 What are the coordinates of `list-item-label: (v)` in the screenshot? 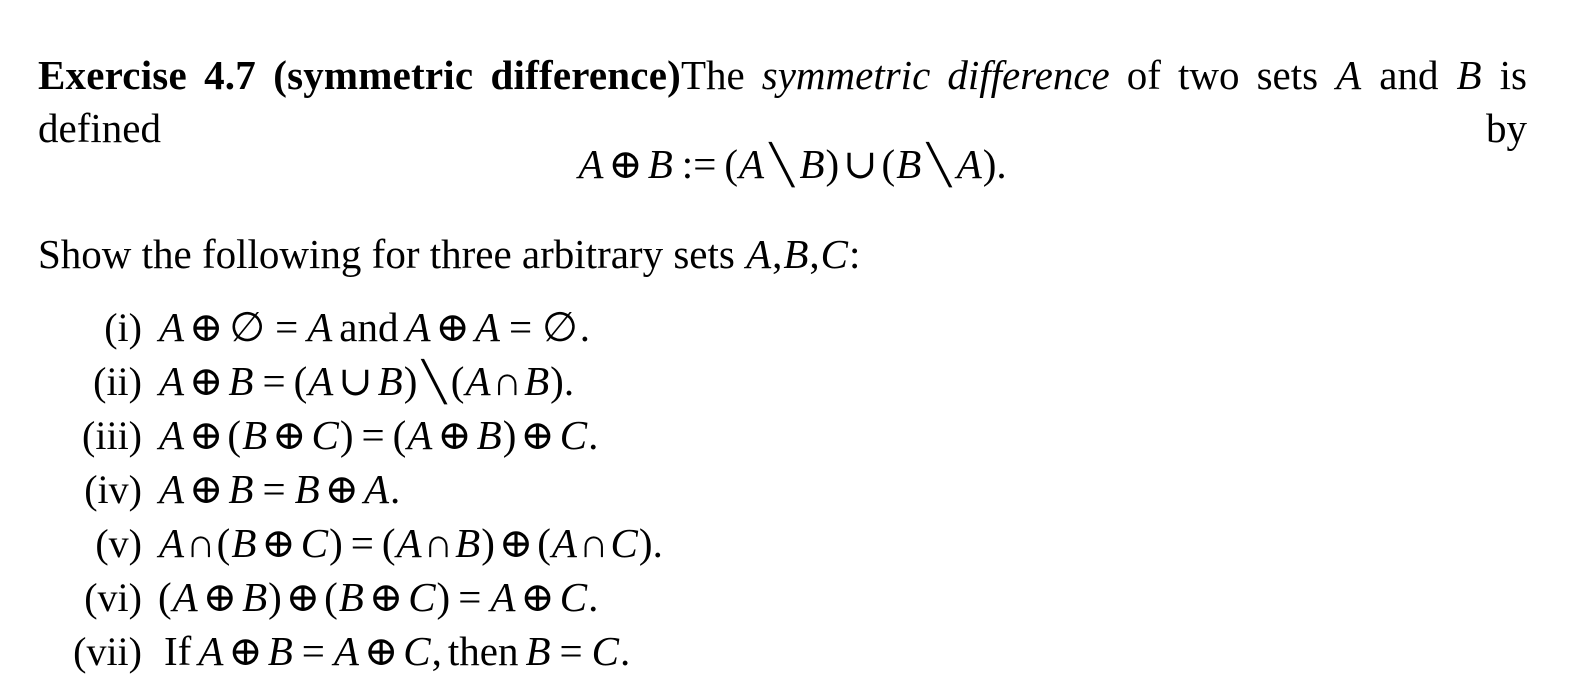 It's located at (118, 543).